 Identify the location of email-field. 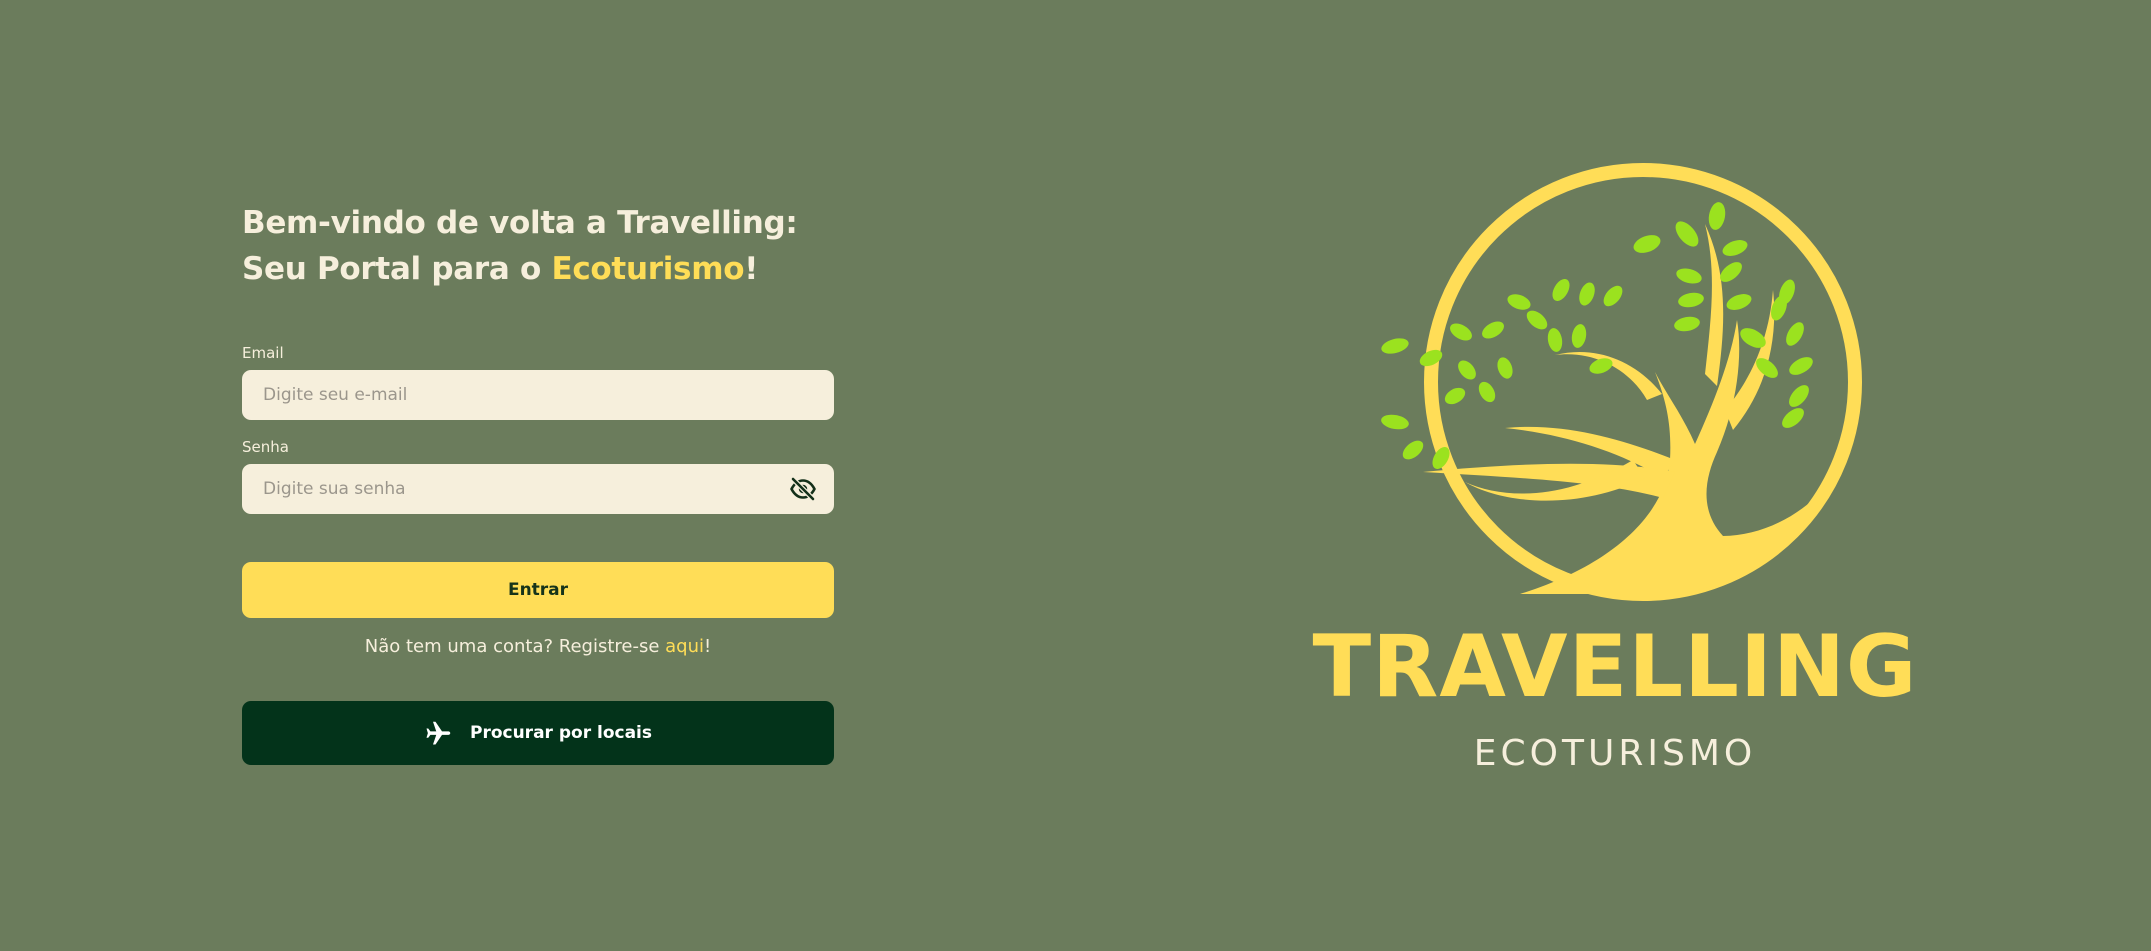
(538, 395).